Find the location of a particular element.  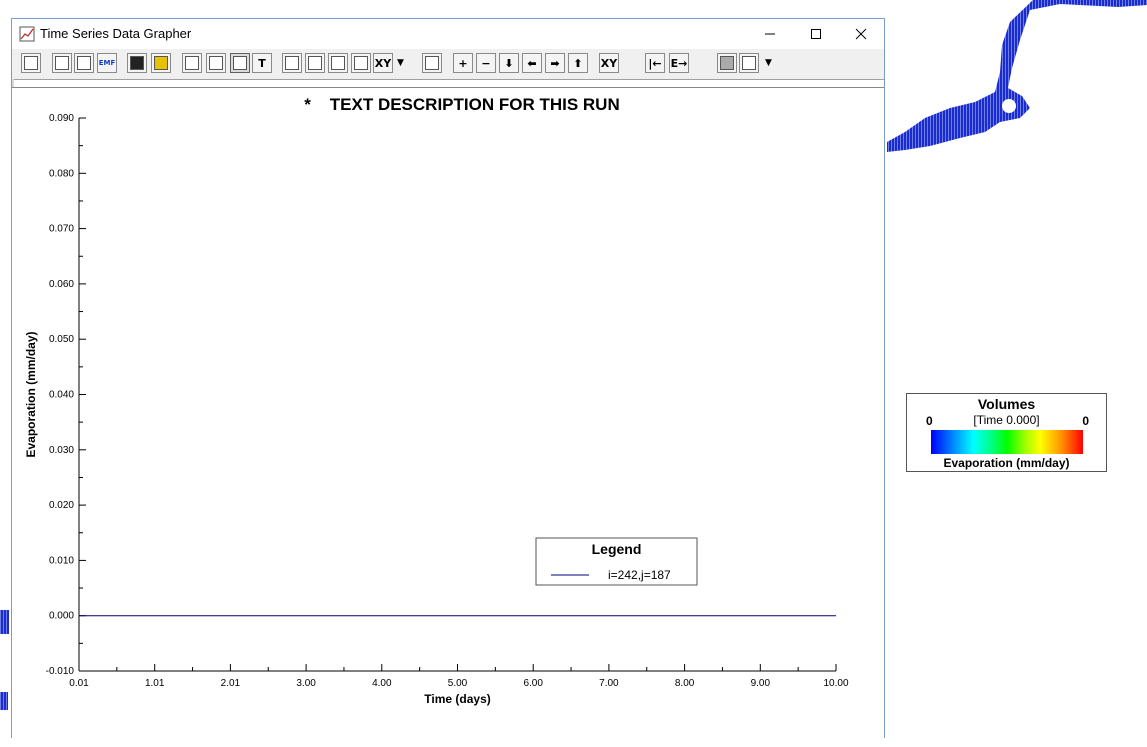

xy-dropdown-icon: XY is located at coordinates (383, 63).